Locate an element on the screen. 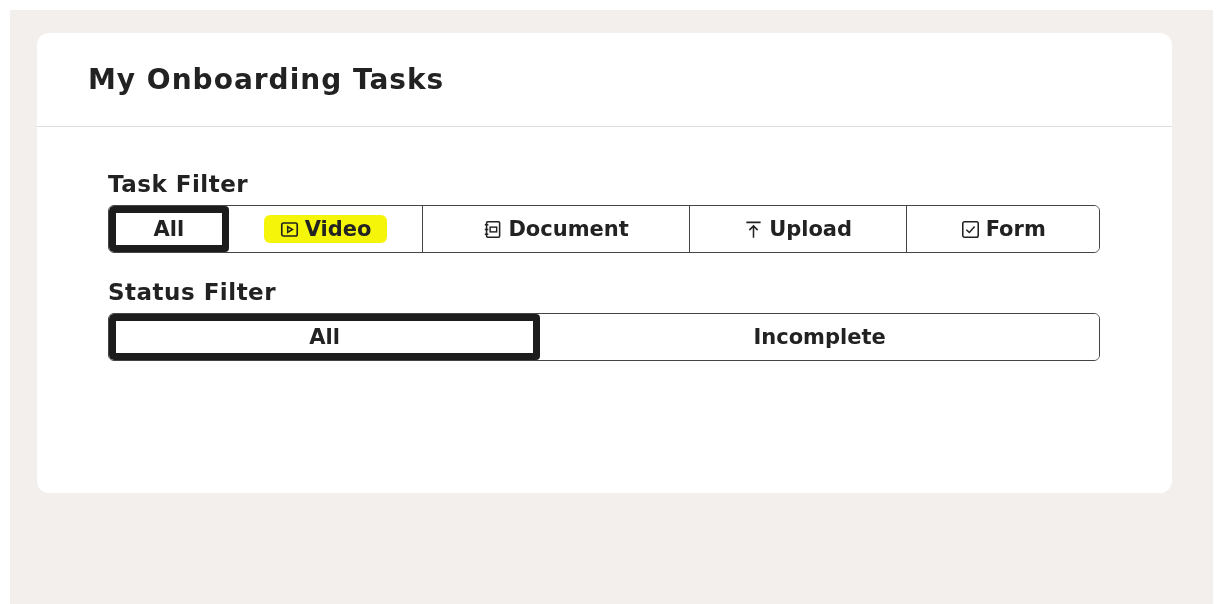  highlight-mark: Video is located at coordinates (325, 229).